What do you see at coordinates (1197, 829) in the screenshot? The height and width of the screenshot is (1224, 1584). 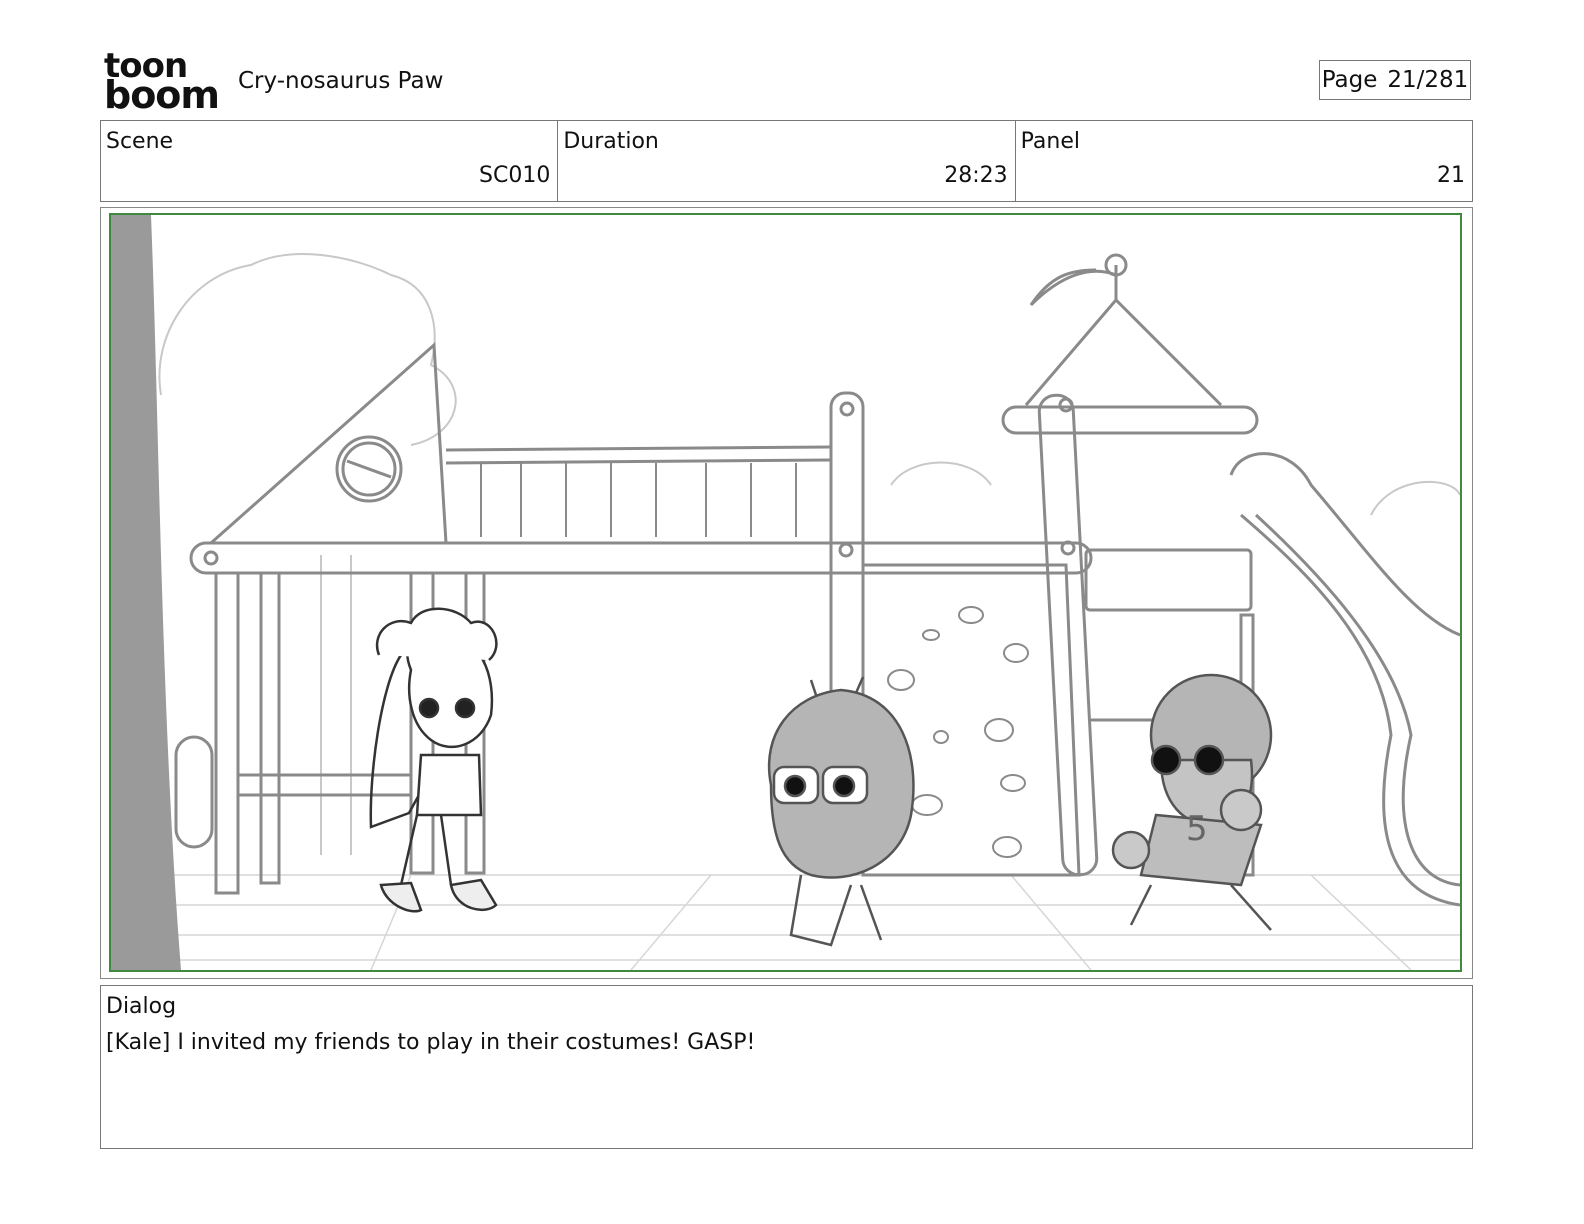 I see `svg-text: 5` at bounding box center [1197, 829].